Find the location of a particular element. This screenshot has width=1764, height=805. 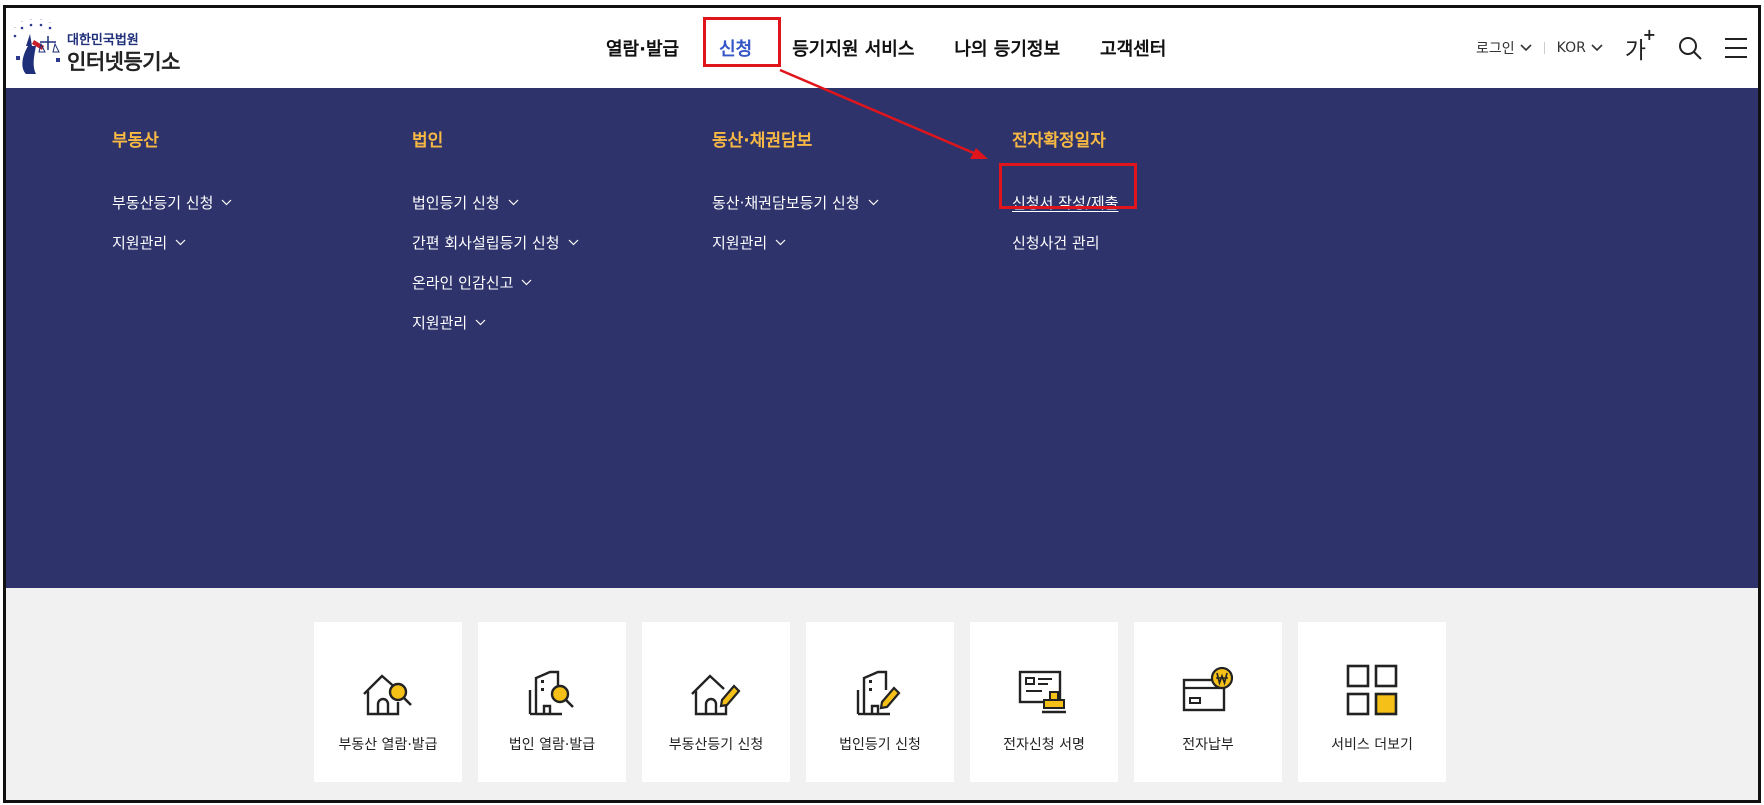

login-label: 로그인 is located at coordinates (1495, 49).